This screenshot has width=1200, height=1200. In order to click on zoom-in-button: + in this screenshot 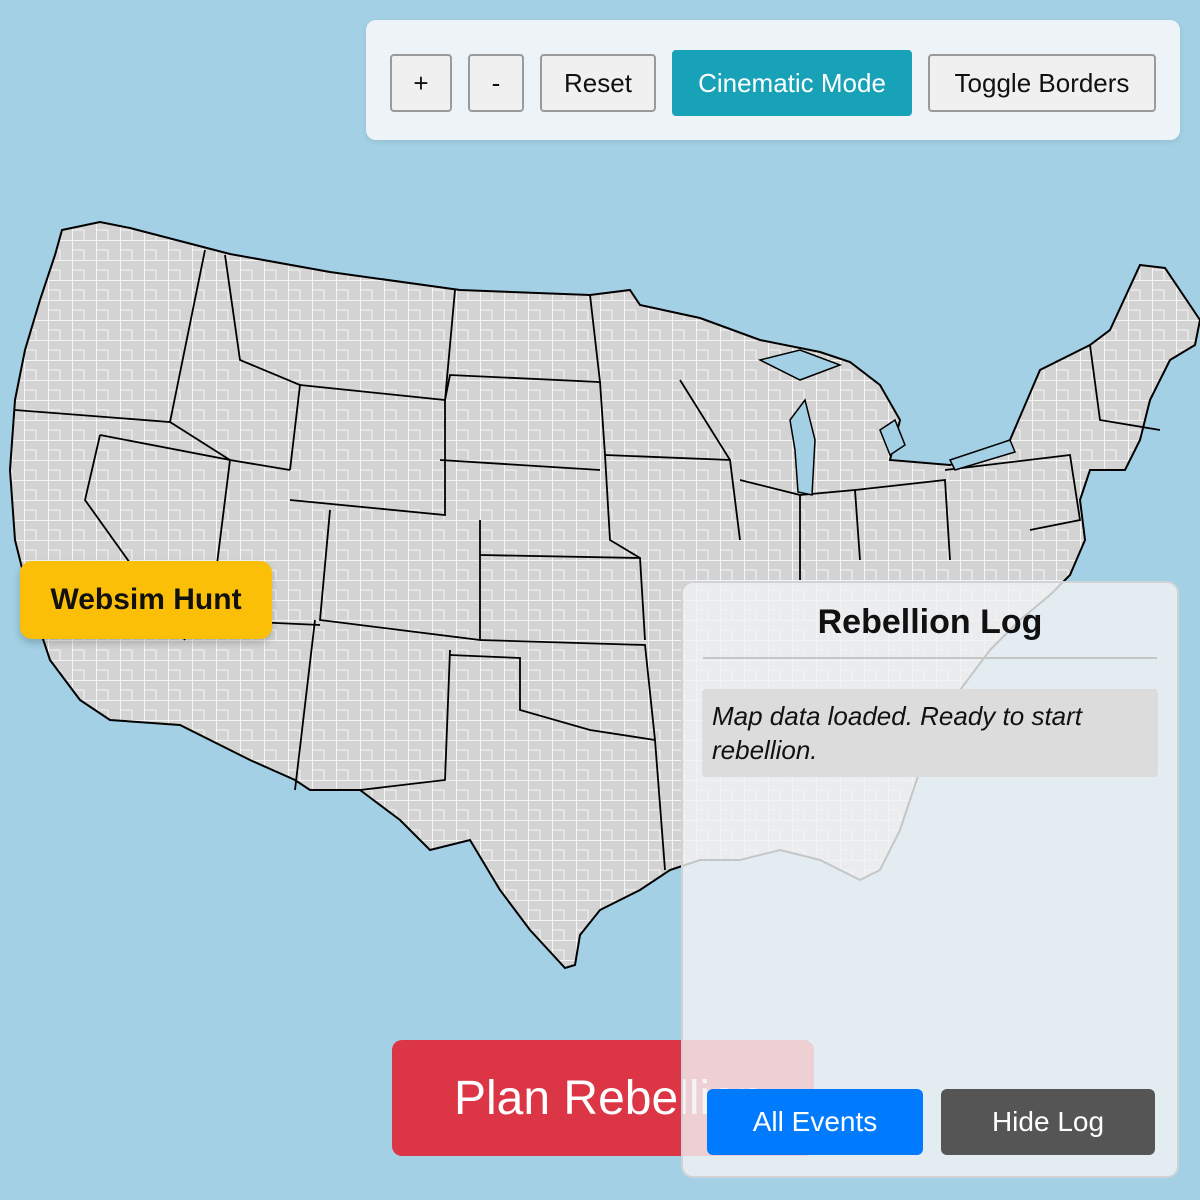, I will do `click(421, 83)`.